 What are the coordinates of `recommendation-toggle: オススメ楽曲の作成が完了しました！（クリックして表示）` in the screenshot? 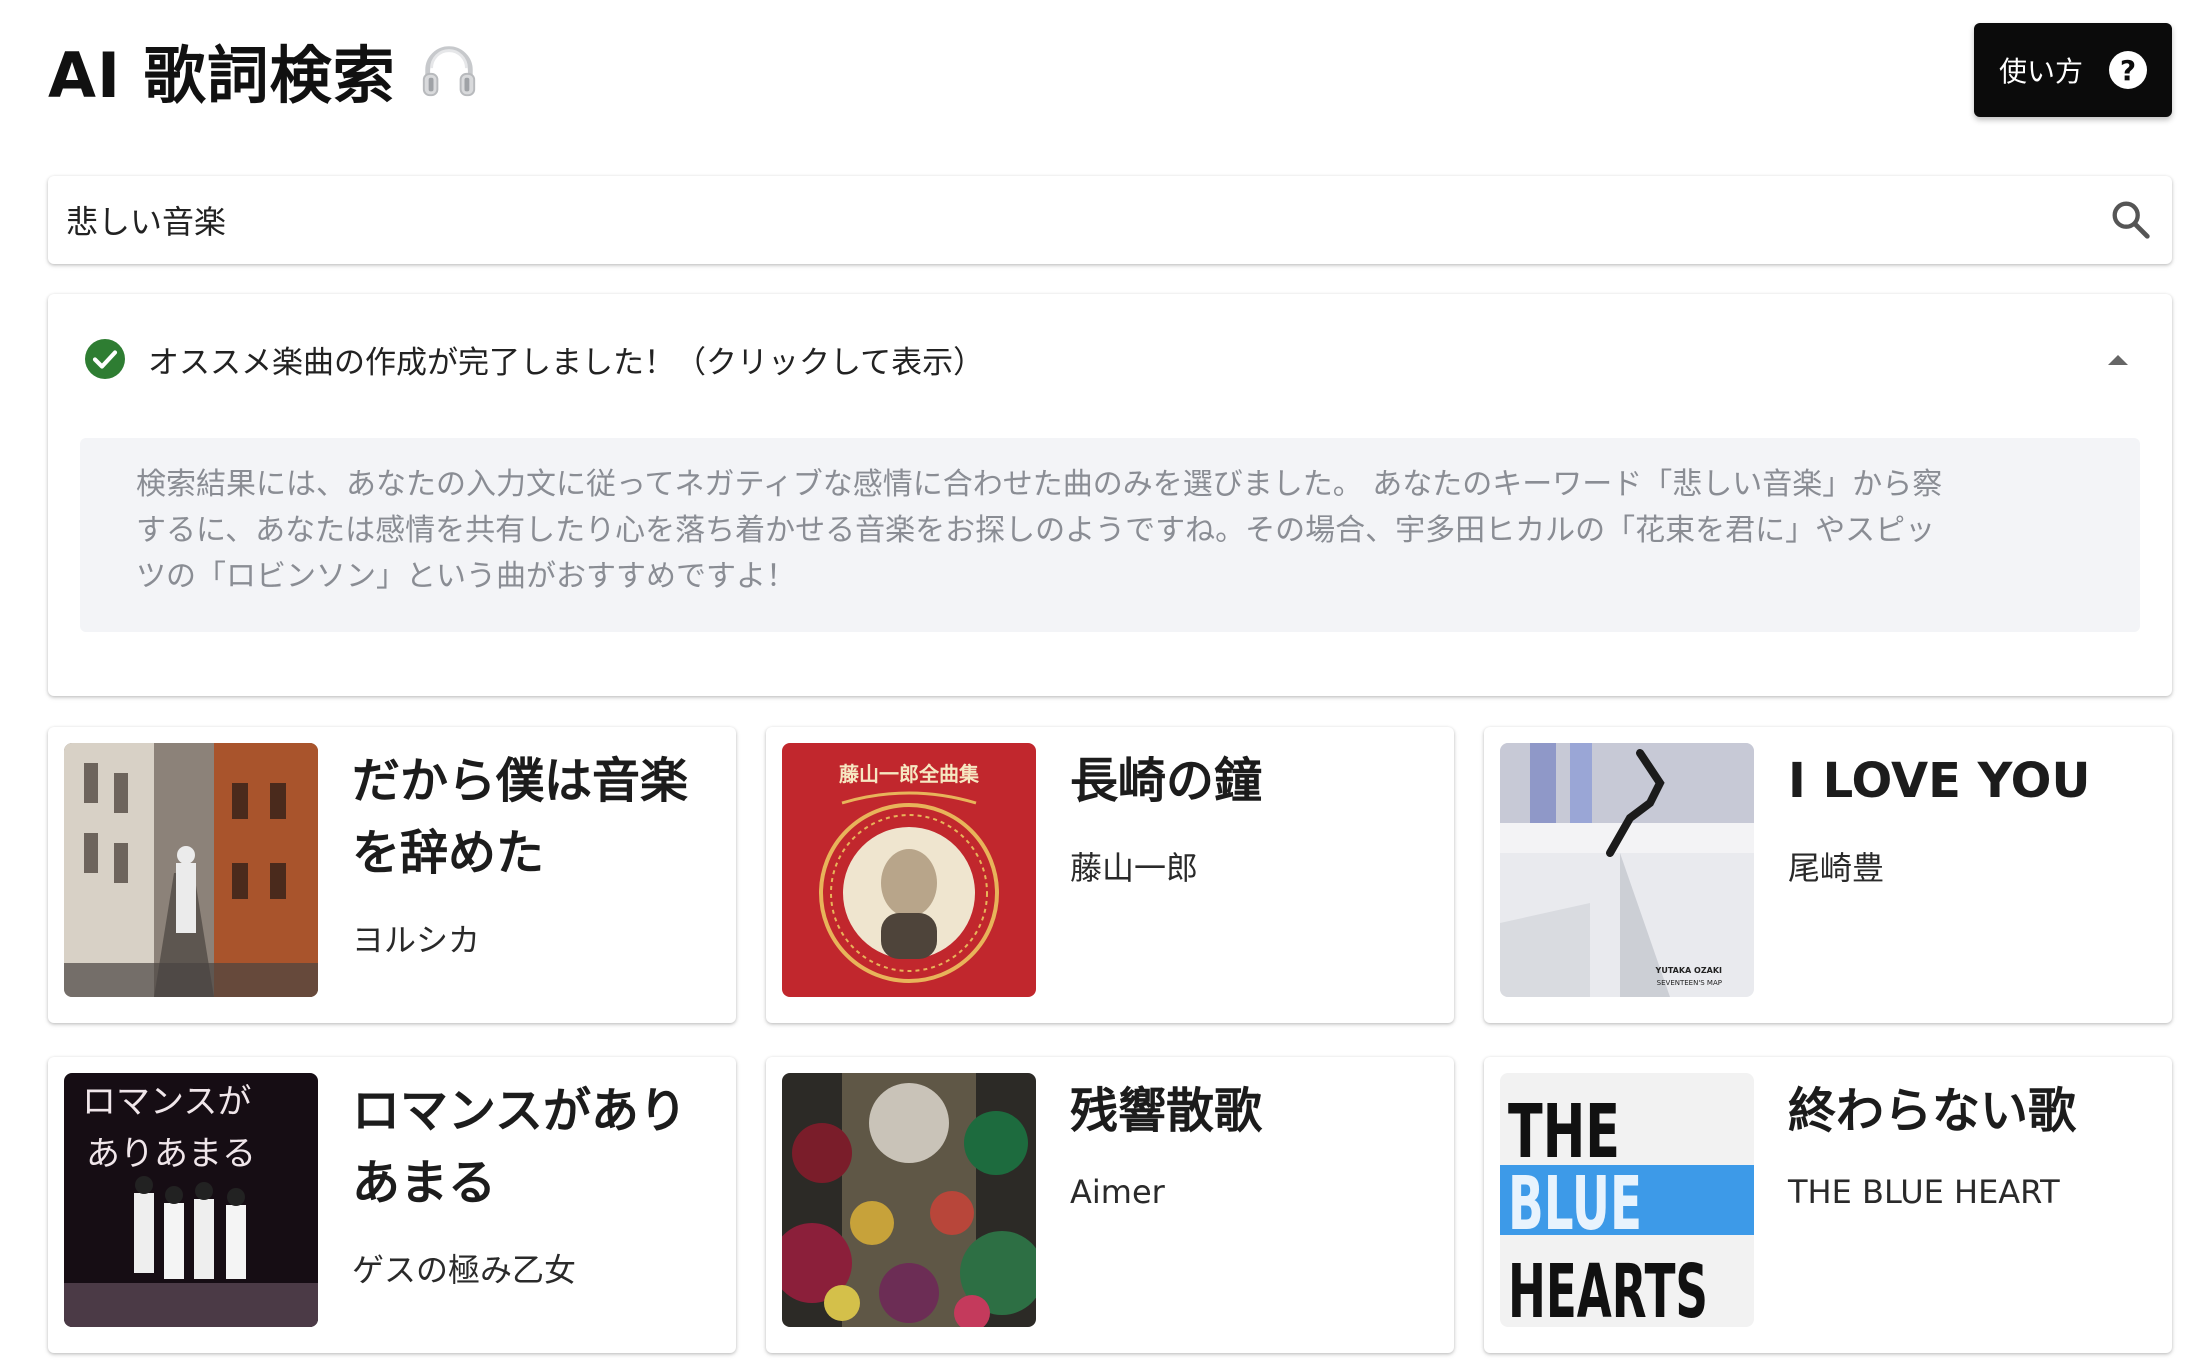 It's located at (1110, 359).